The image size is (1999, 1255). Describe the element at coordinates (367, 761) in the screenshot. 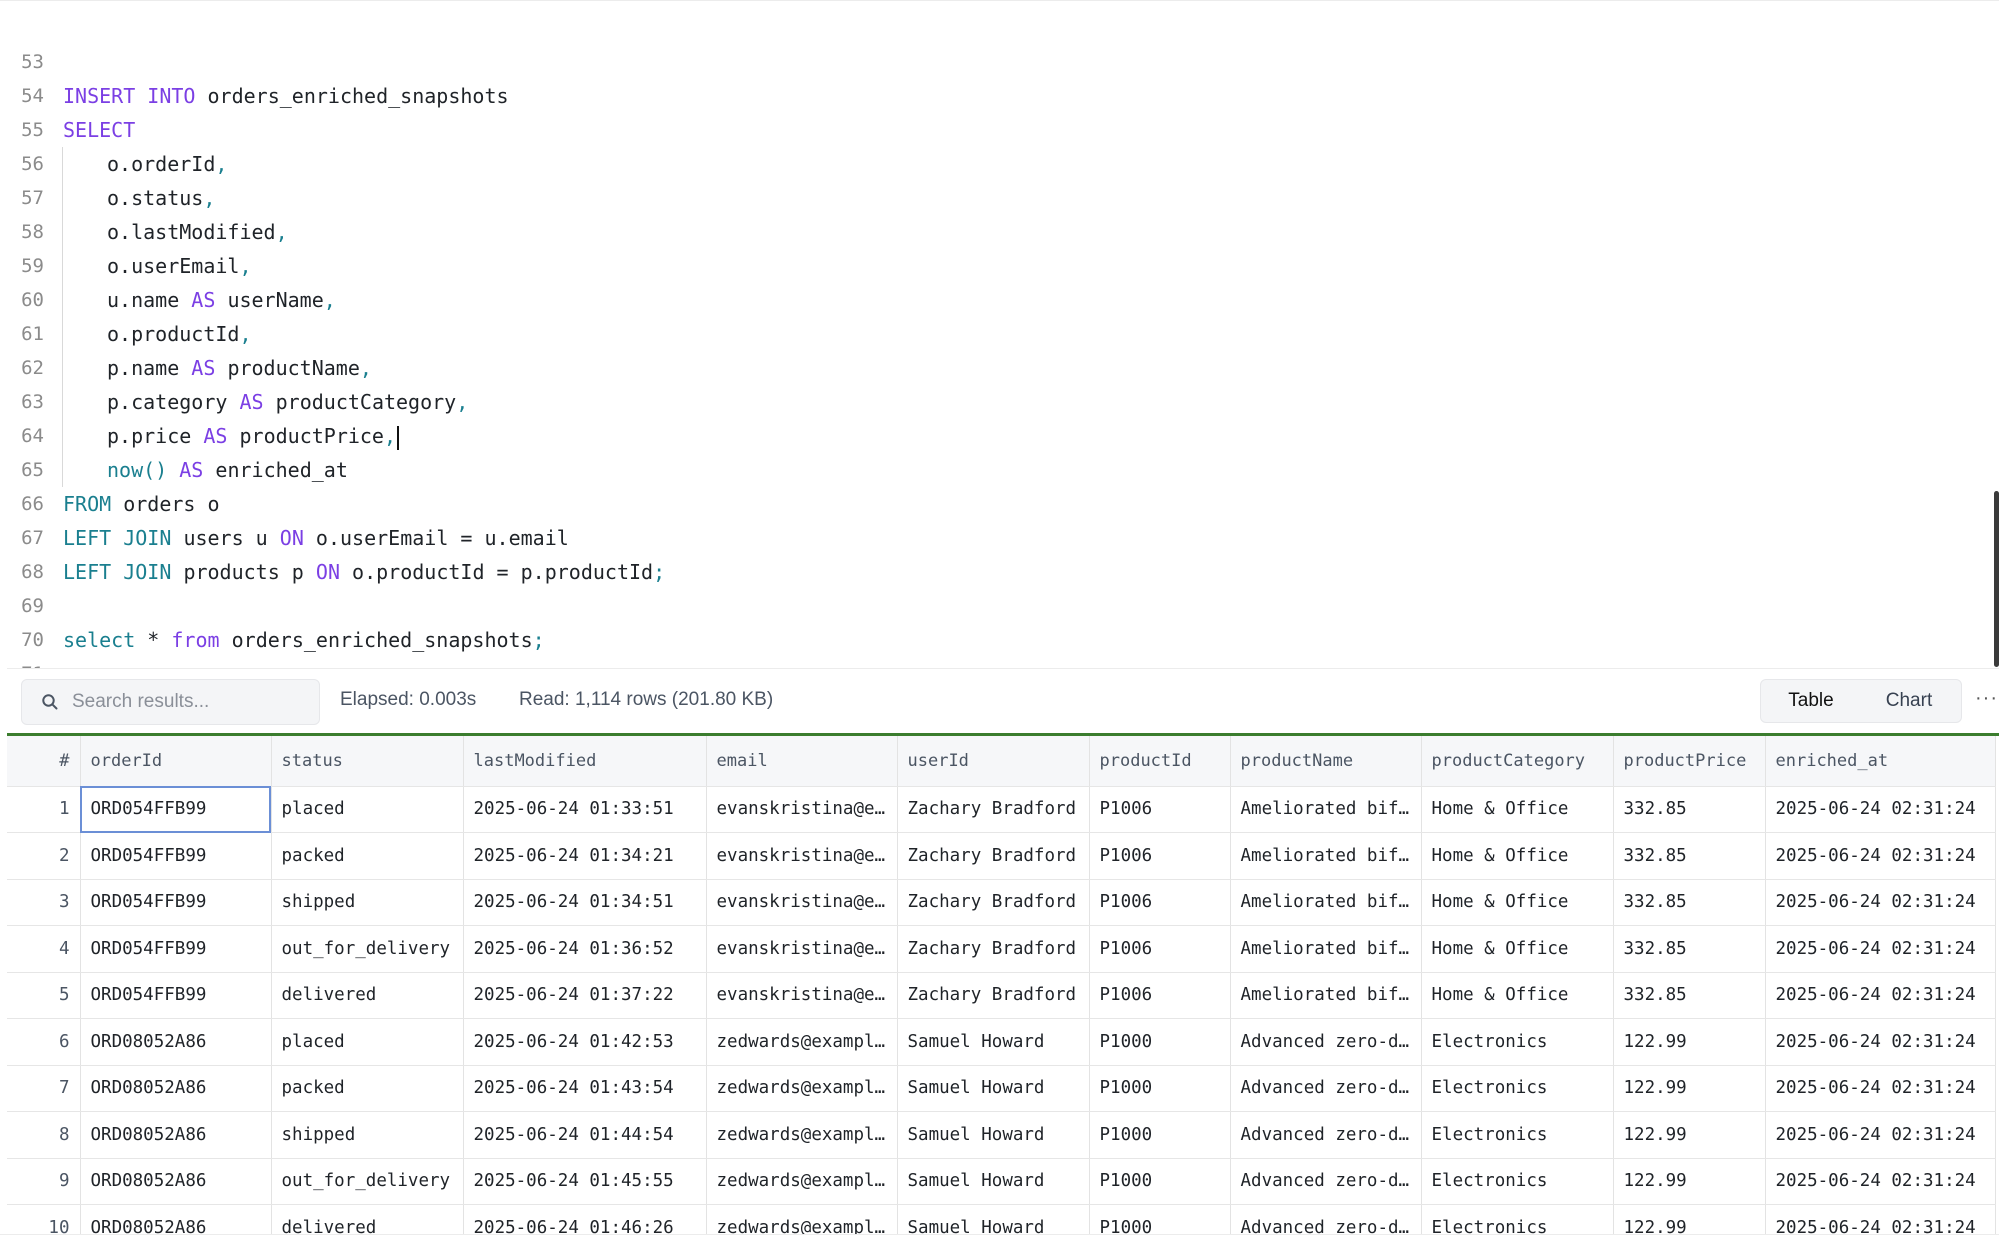

I see `column-header-status: status` at that location.